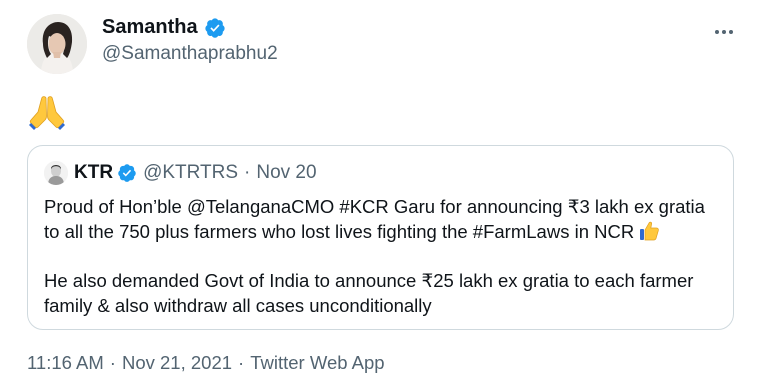 The height and width of the screenshot is (389, 765). Describe the element at coordinates (649, 231) in the screenshot. I see `thumbs-up-emoji` at that location.